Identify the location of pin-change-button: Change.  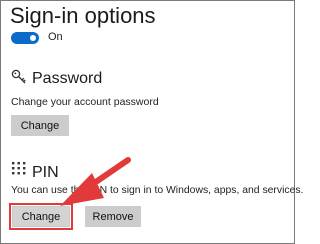
(41, 216).